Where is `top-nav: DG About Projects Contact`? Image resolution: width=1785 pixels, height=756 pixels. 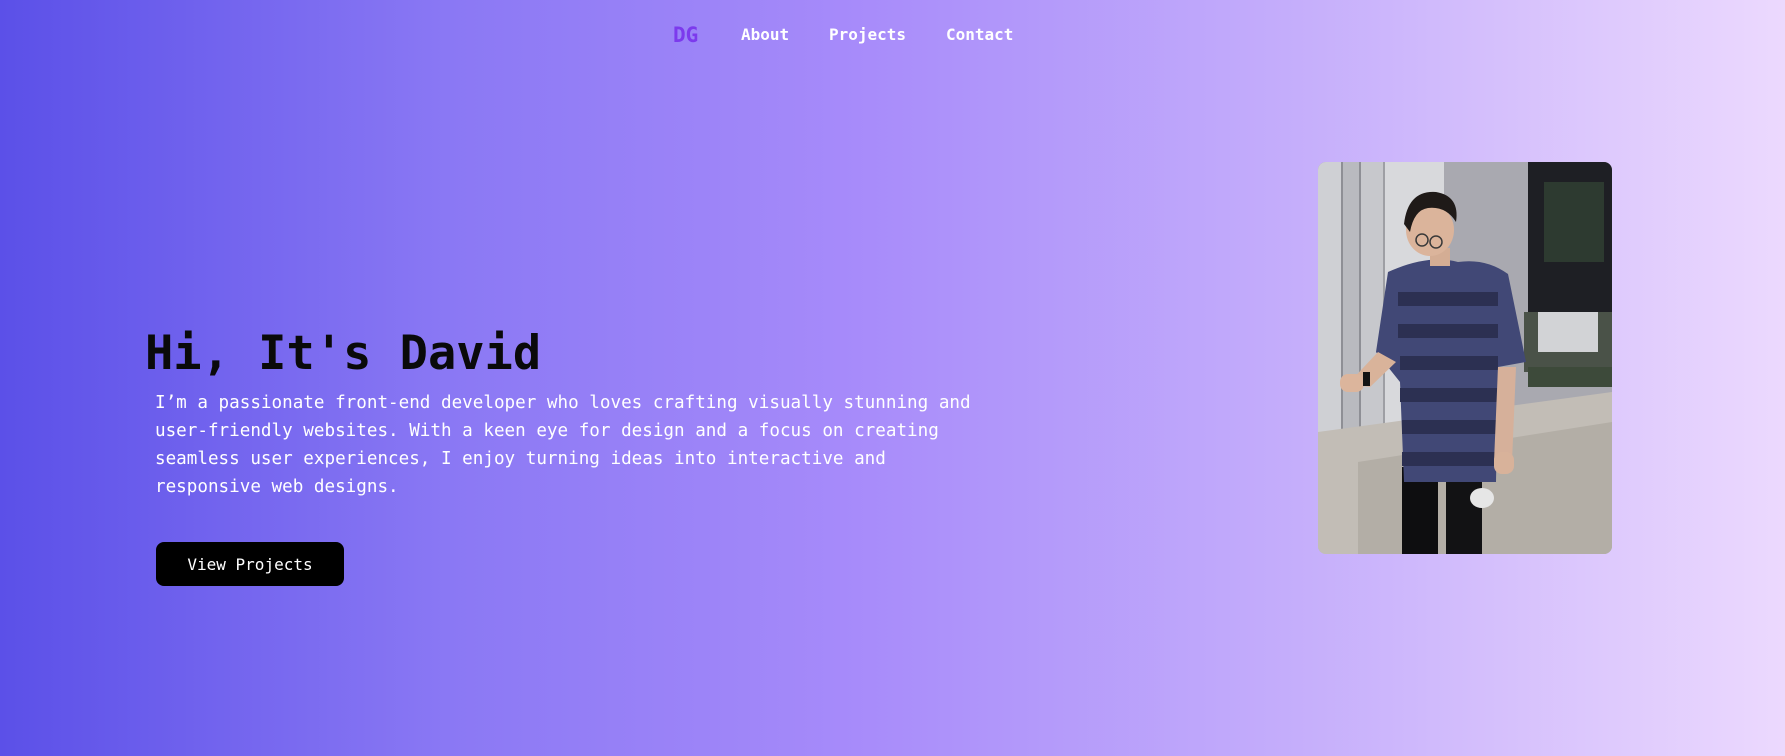
top-nav: DG About Projects Contact is located at coordinates (892, 35).